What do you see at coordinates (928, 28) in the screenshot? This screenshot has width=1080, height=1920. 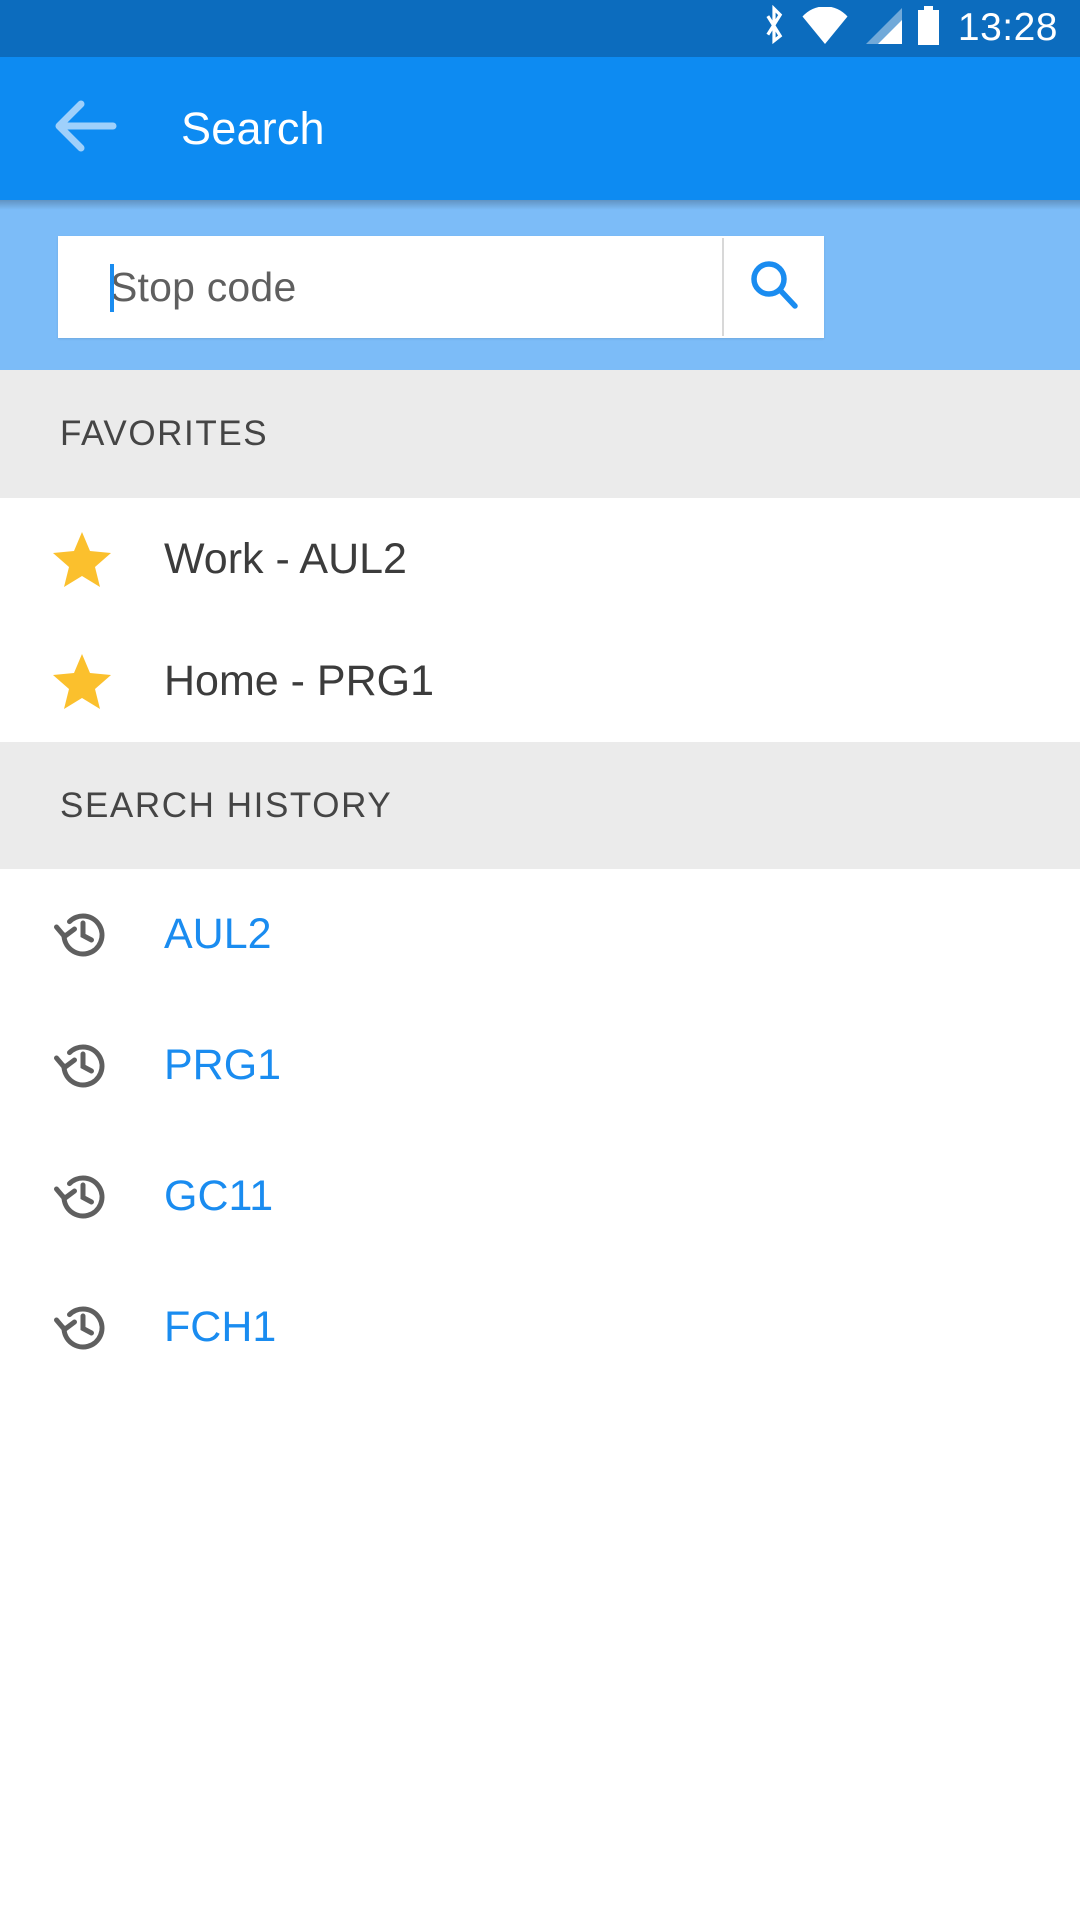 I see `battery-icon` at bounding box center [928, 28].